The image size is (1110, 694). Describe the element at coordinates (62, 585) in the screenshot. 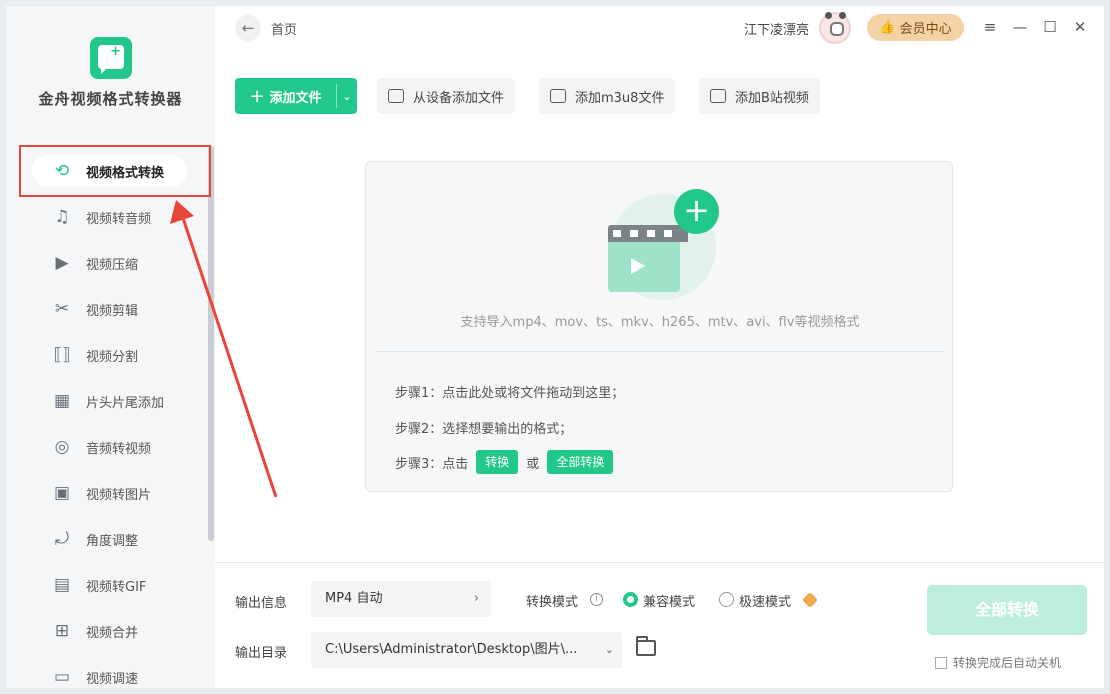

I see `gif-icon: ▤` at that location.